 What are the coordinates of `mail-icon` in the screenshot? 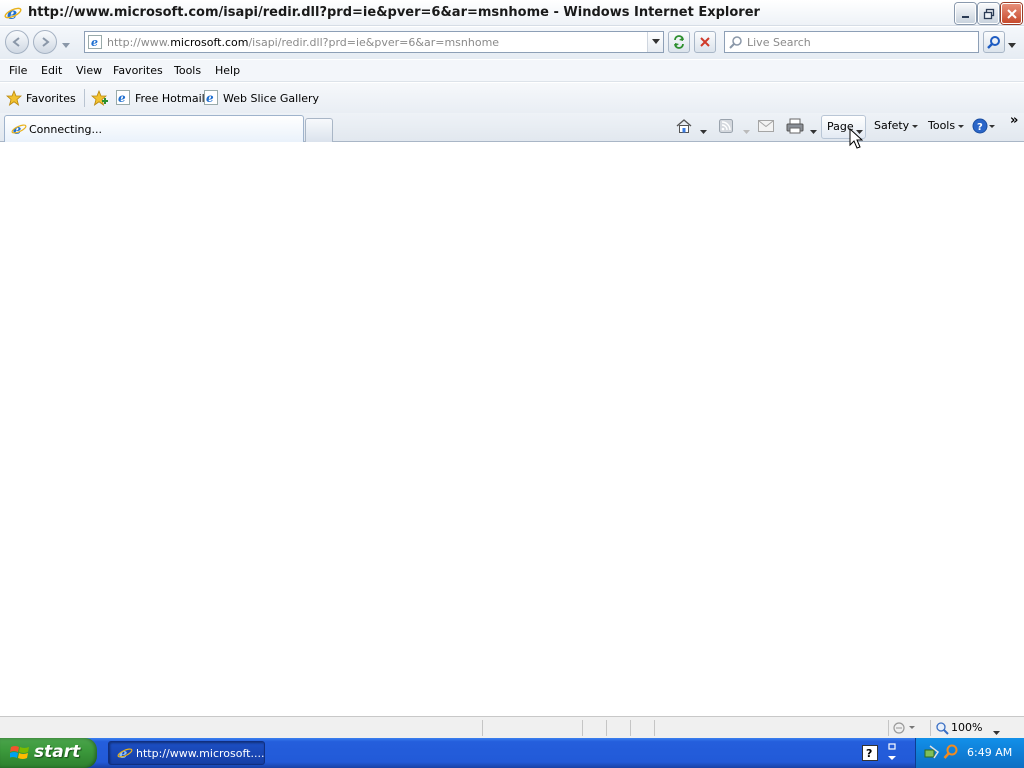 It's located at (766, 127).